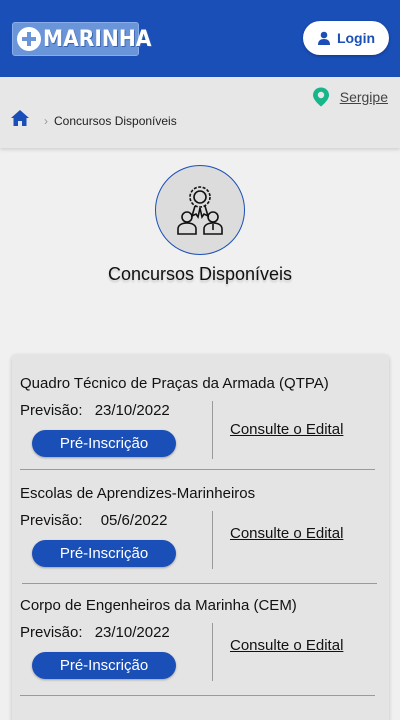  Describe the element at coordinates (320, 97) in the screenshot. I see `location-pin-icon` at that location.